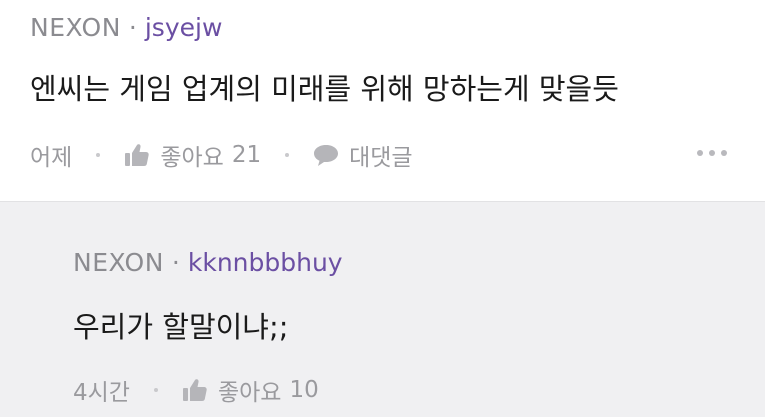  I want to click on like-button: 좋아요 10, so click(250, 390).